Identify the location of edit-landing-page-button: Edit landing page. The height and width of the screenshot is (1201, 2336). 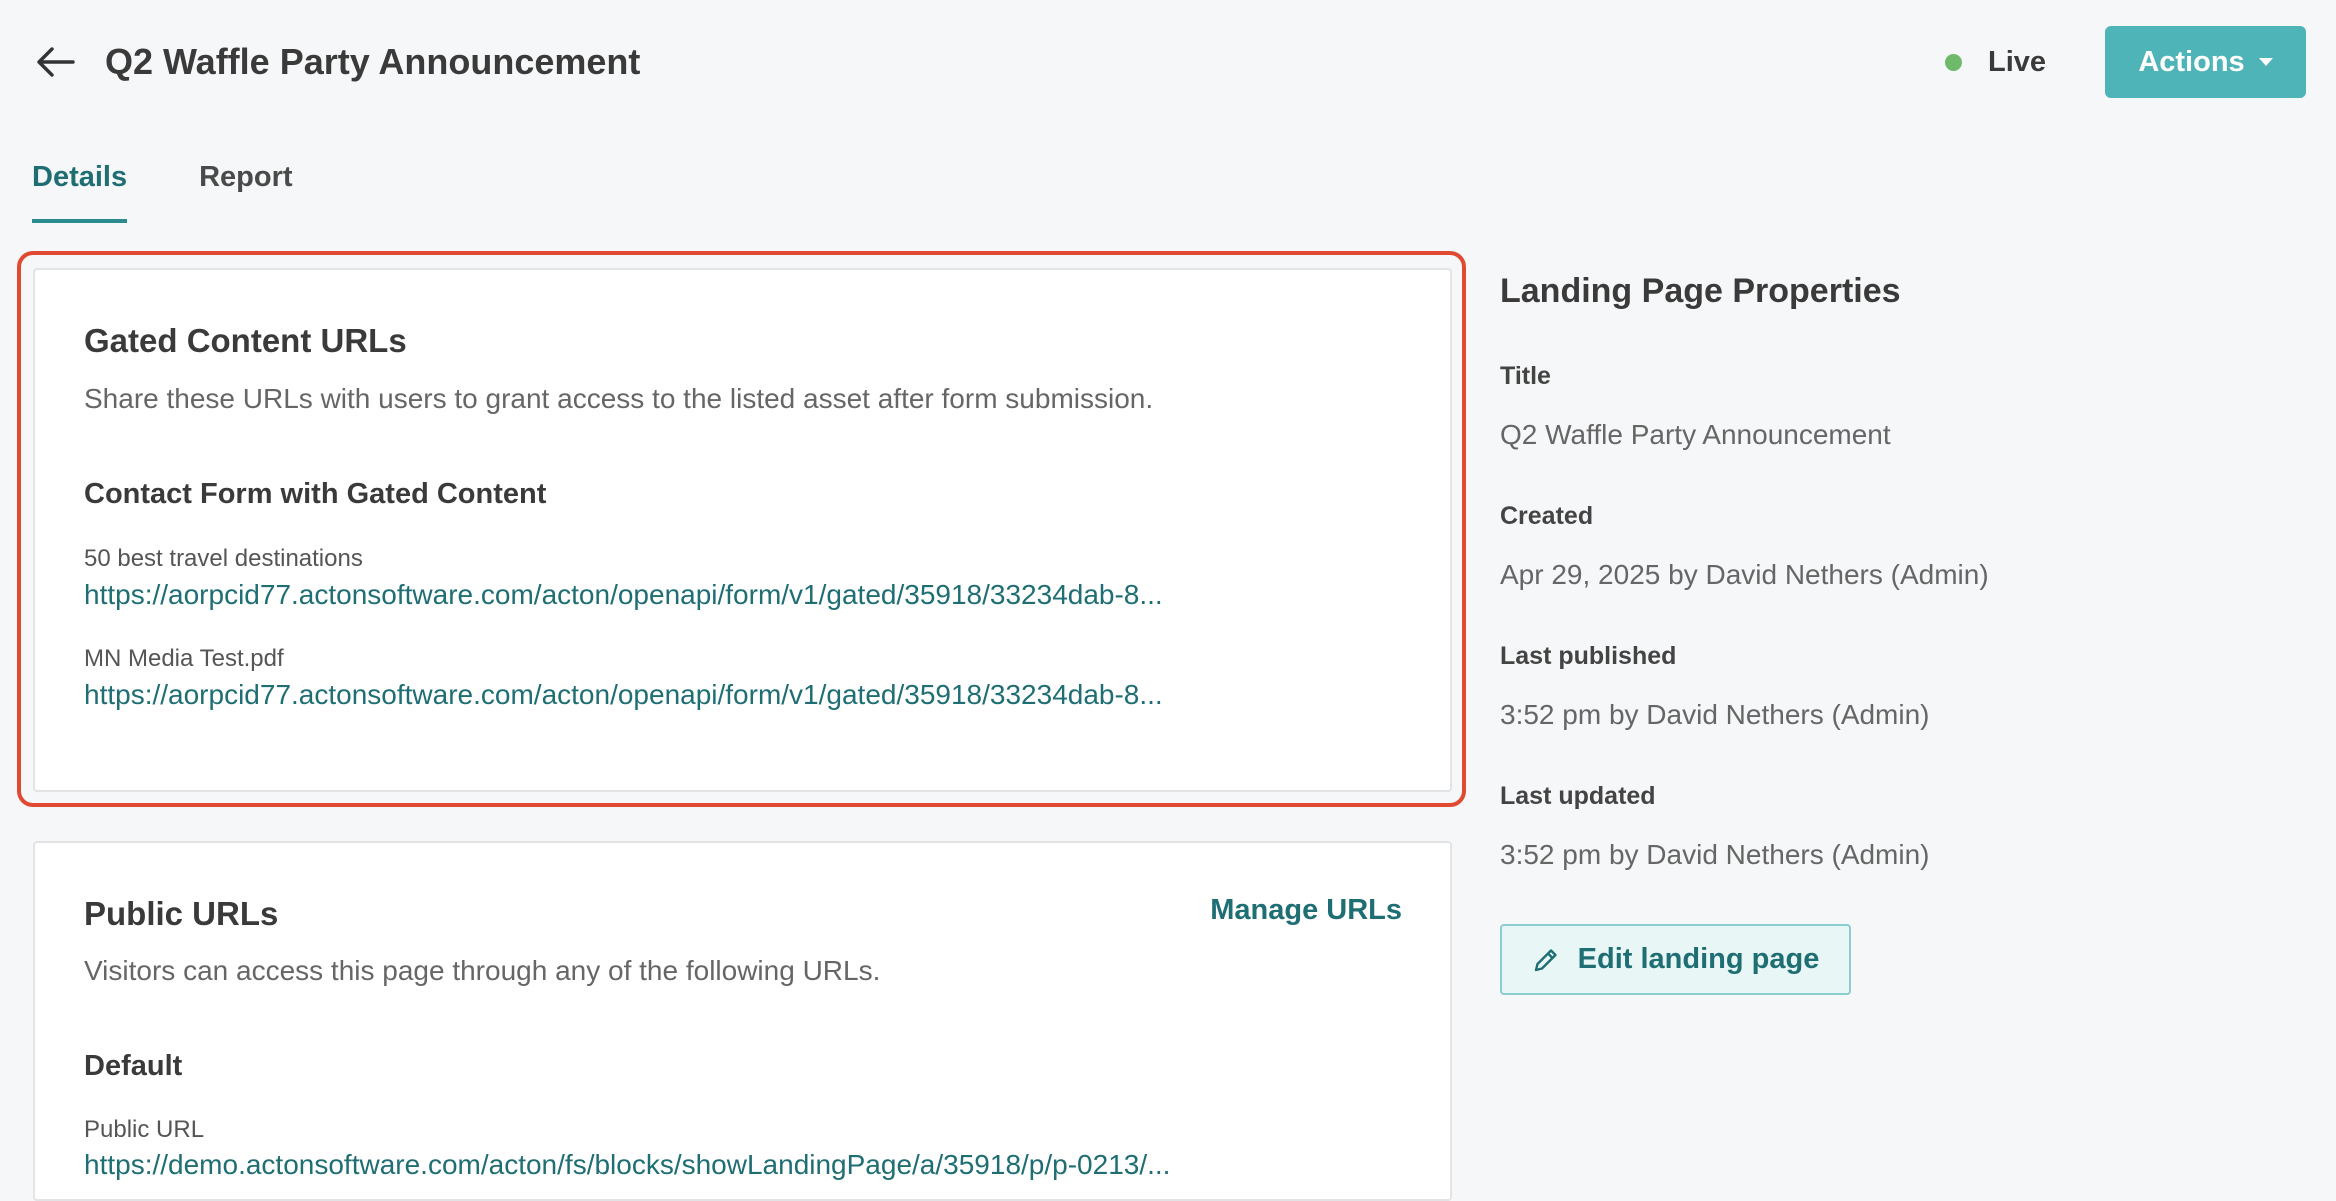
(1675, 959).